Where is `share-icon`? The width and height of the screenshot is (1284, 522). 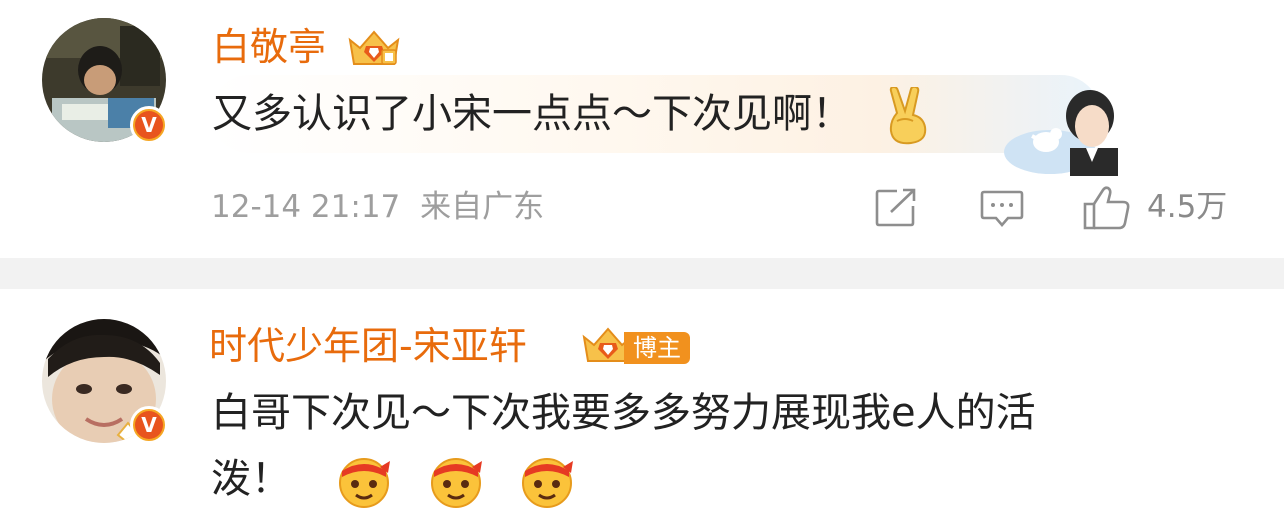 share-icon is located at coordinates (896, 208).